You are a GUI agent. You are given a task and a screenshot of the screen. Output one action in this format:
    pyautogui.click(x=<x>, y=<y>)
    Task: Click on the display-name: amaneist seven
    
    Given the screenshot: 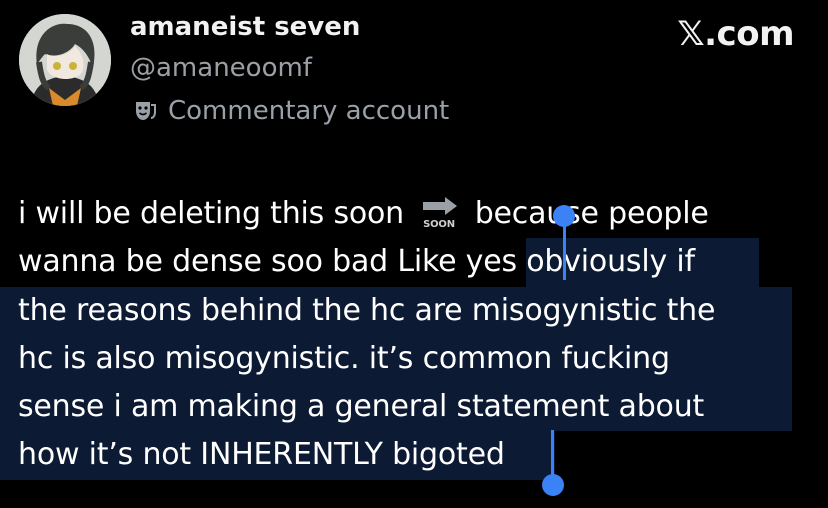 What is the action you would take?
    pyautogui.click(x=245, y=27)
    